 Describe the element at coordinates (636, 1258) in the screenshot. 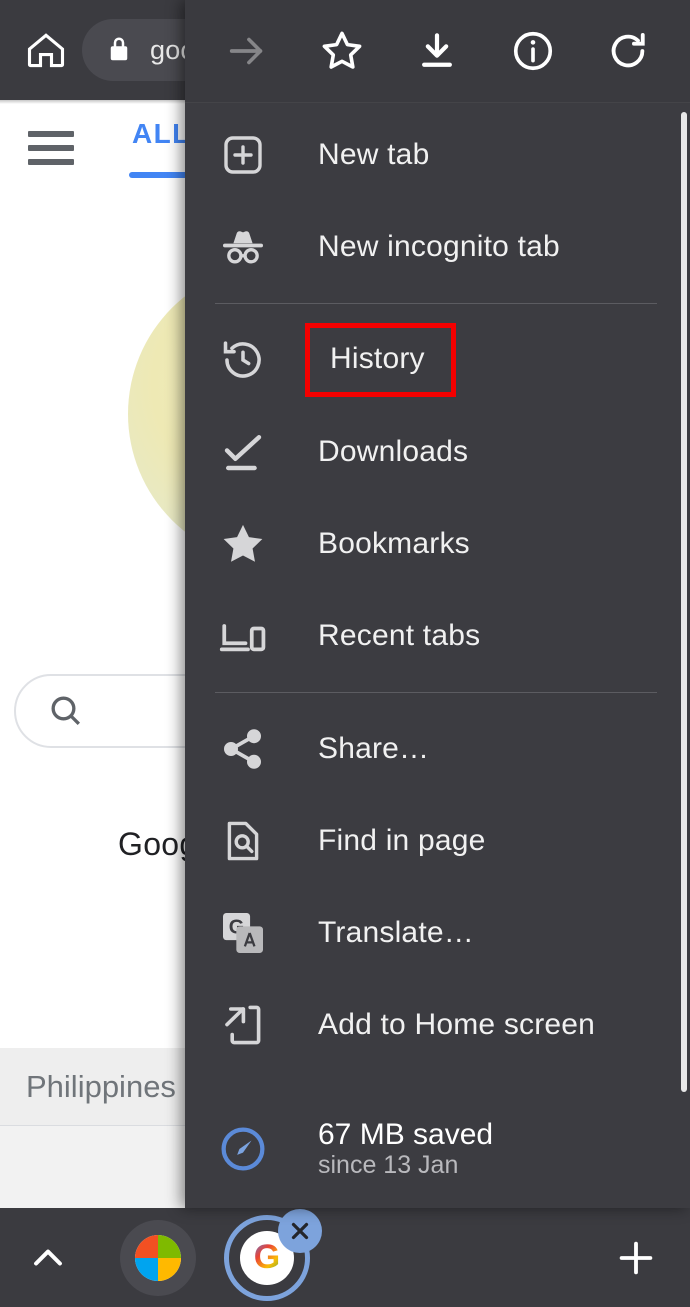

I see `plus-icon` at that location.